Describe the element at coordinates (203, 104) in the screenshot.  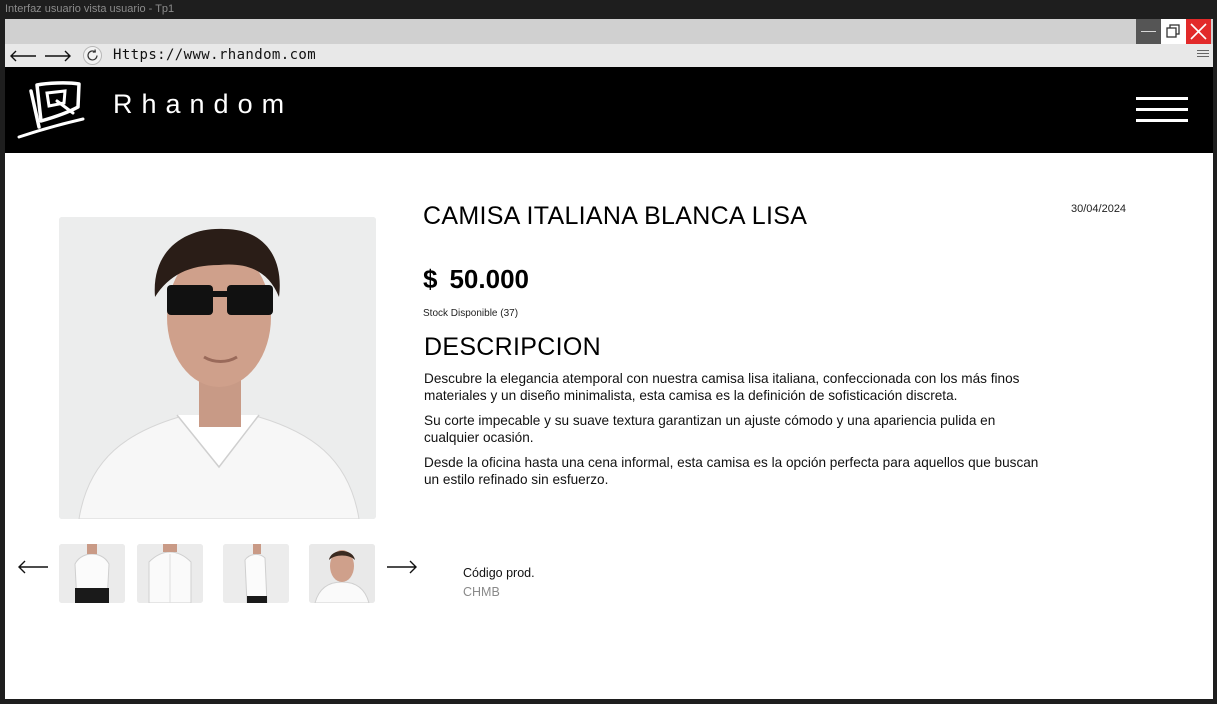
I see `brand-name: Rhandom` at that location.